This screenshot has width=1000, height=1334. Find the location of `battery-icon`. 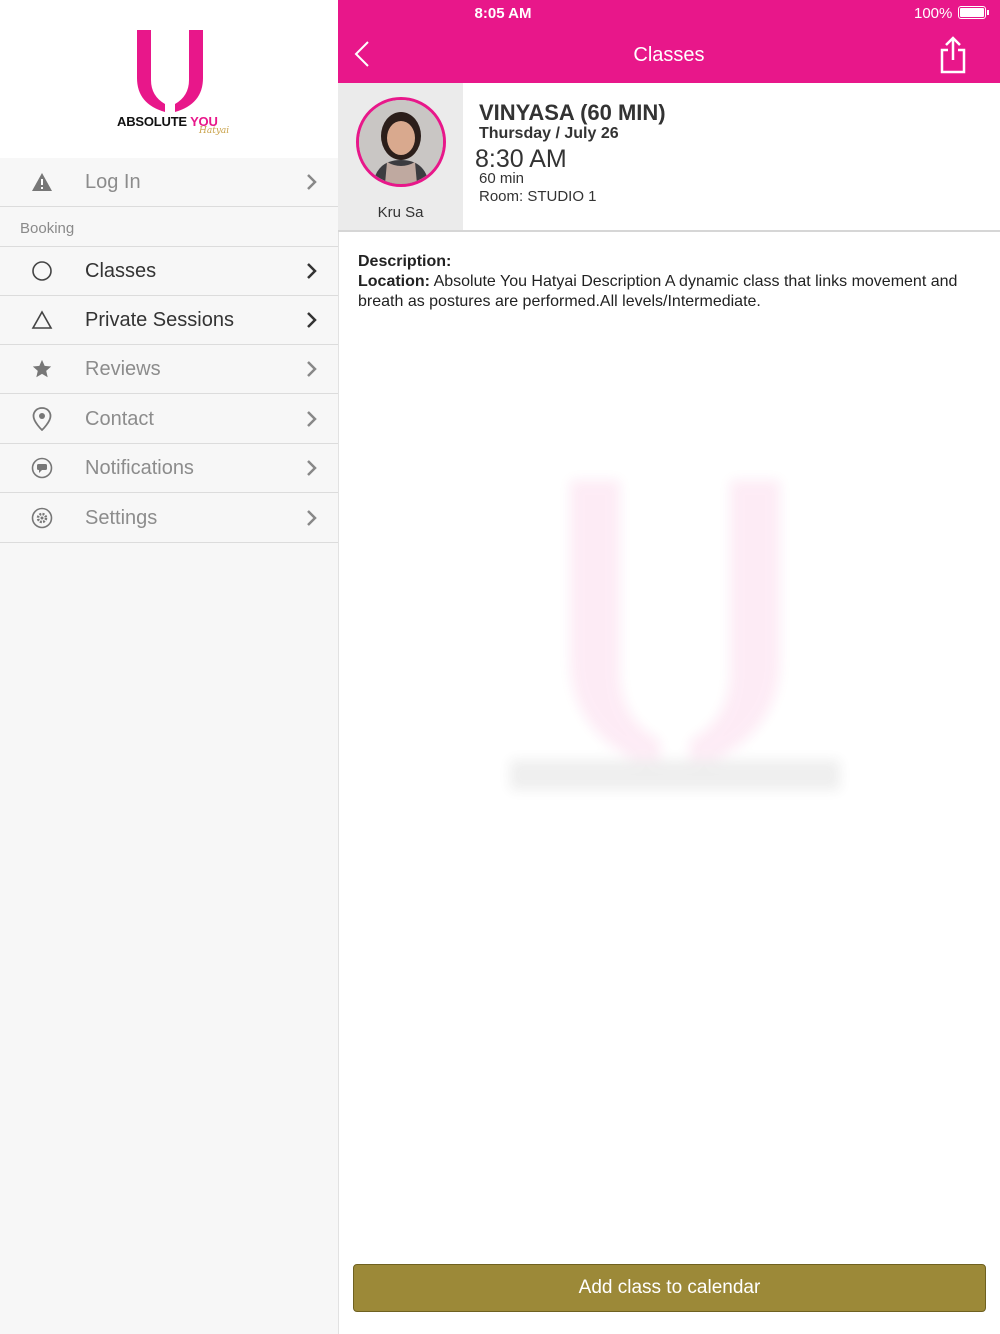

battery-icon is located at coordinates (972, 12).